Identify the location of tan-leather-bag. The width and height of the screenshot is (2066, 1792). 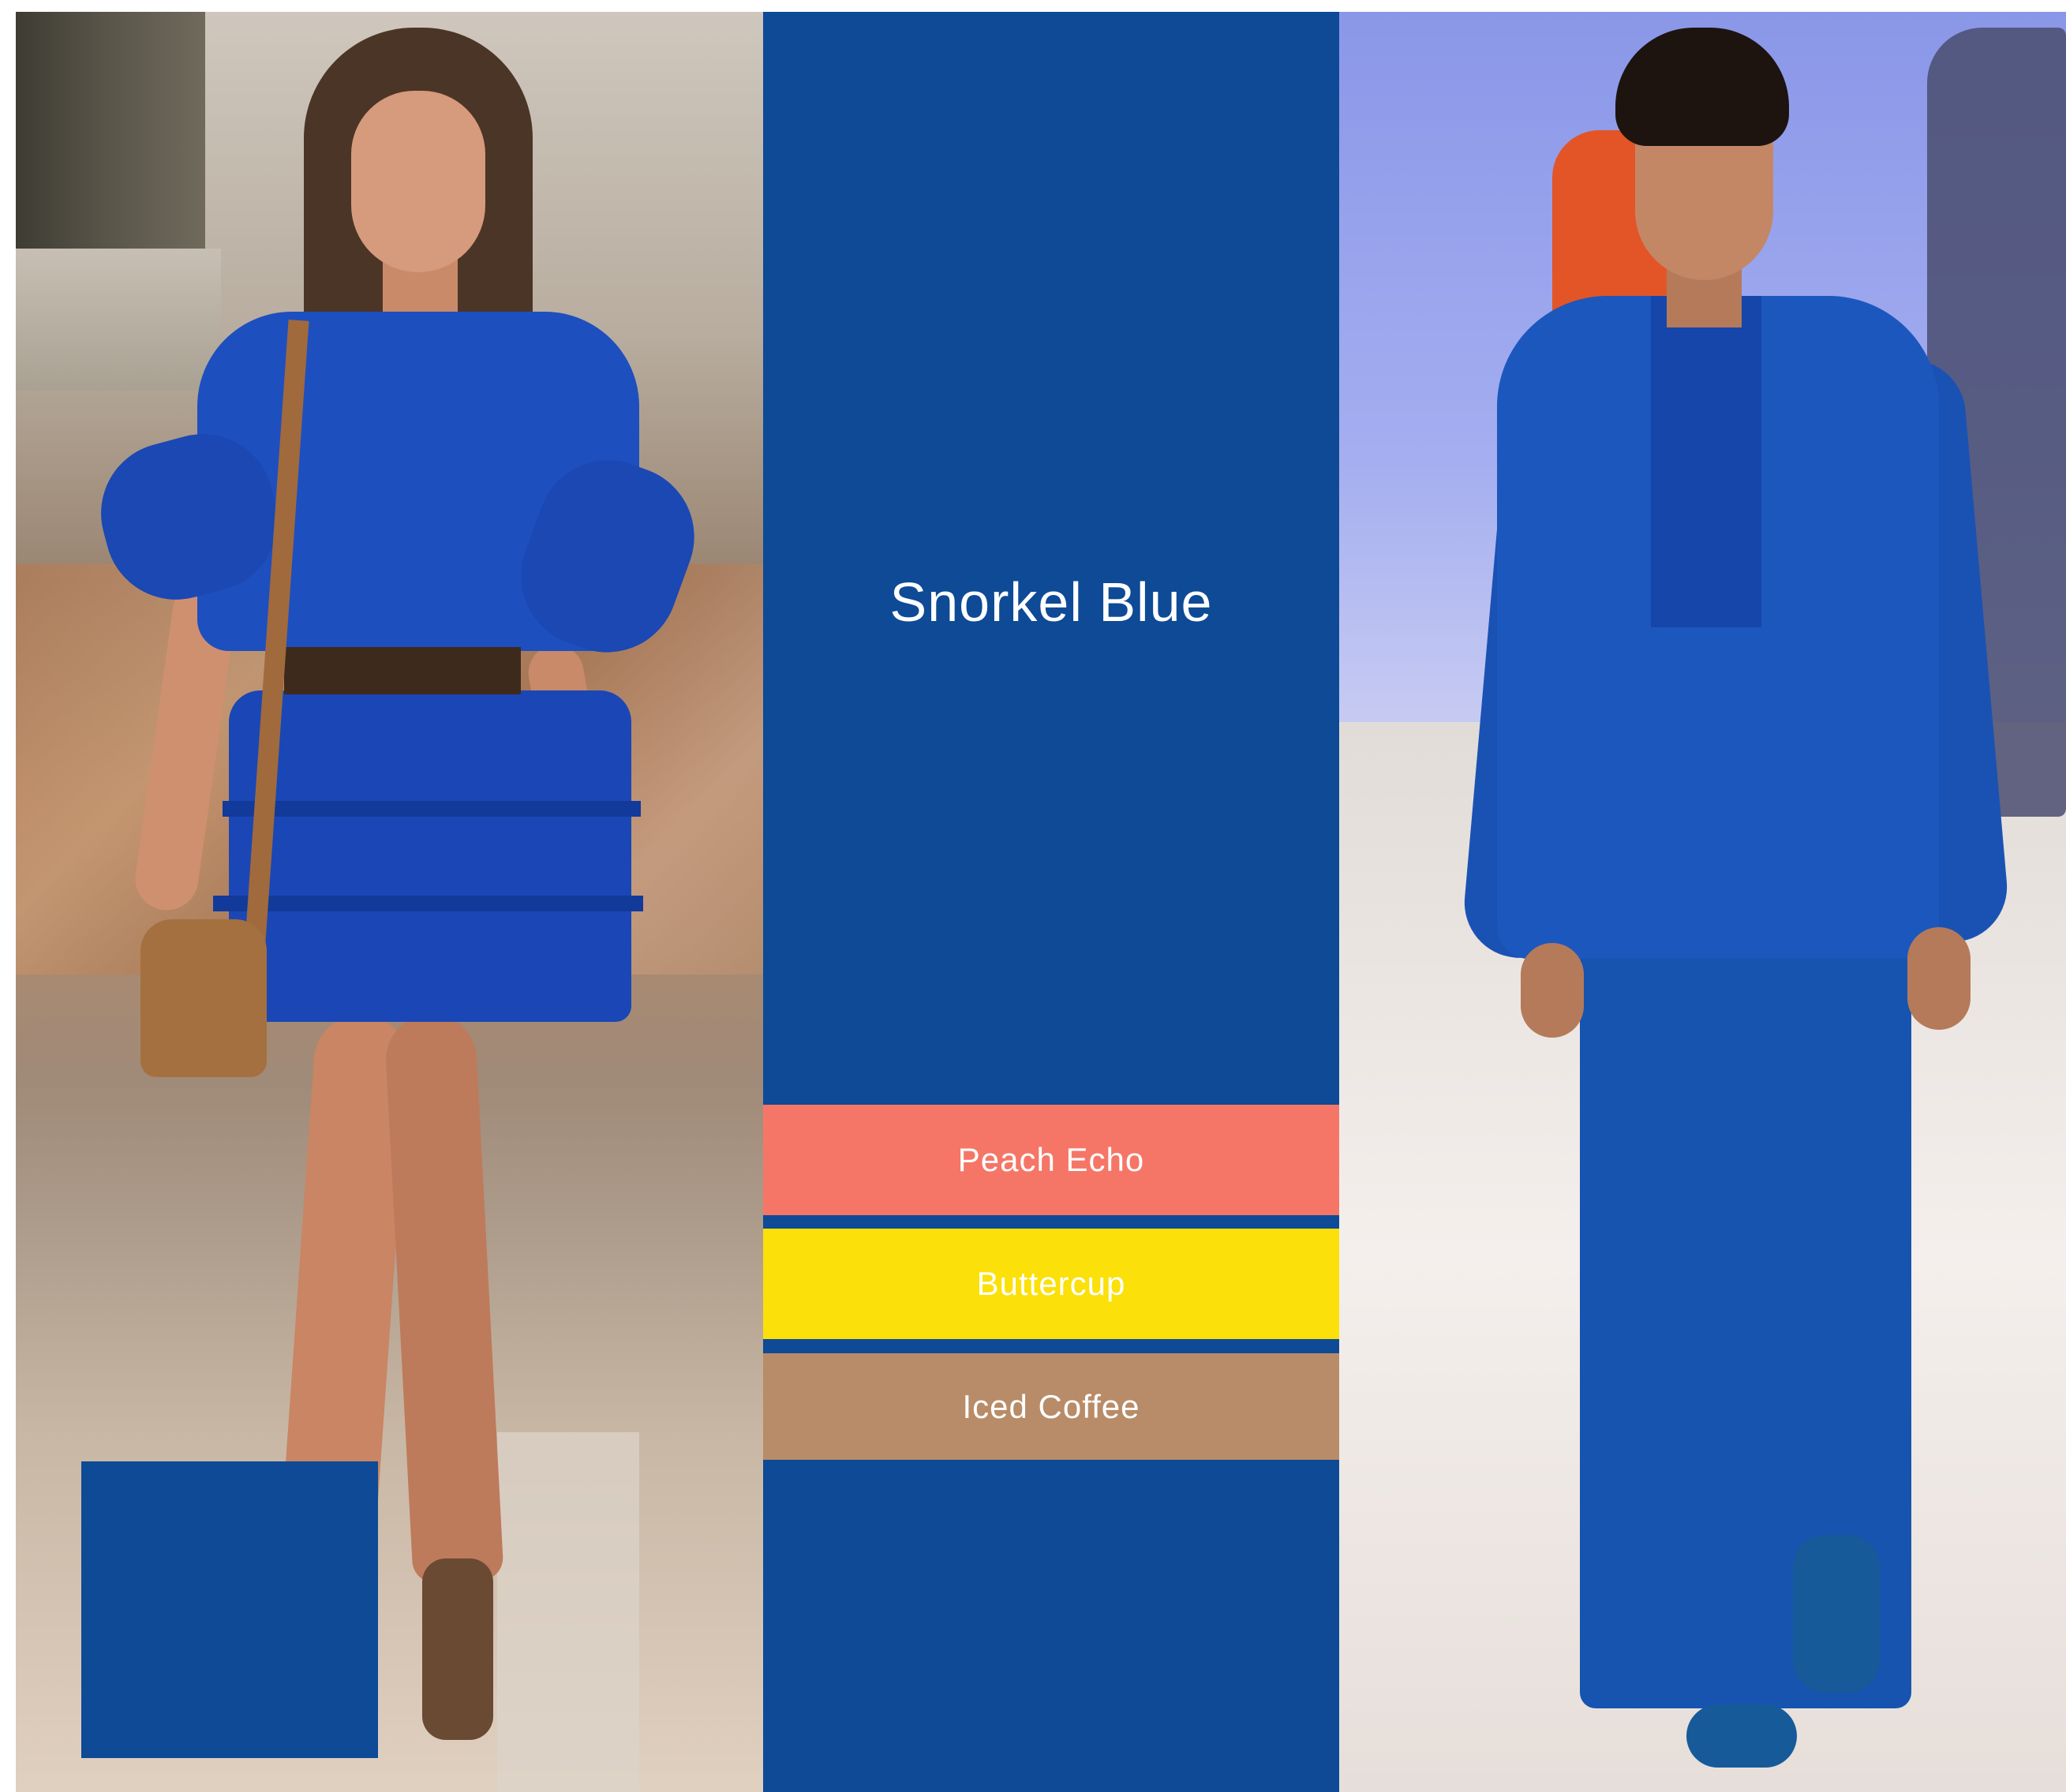
(203, 998).